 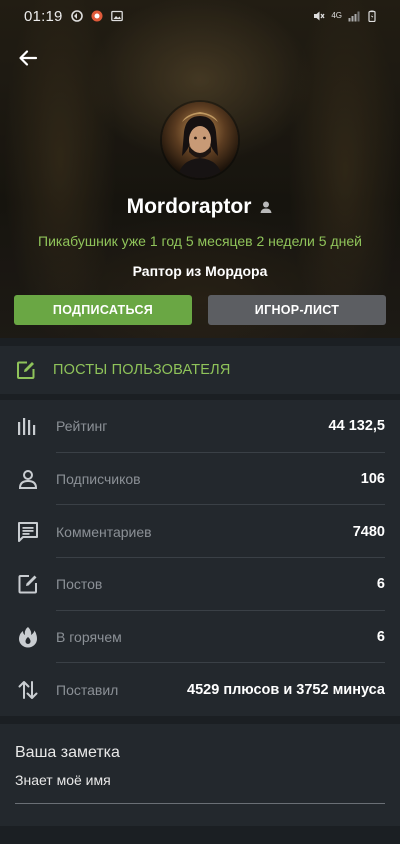 What do you see at coordinates (372, 479) in the screenshot?
I see `stat-value: 106` at bounding box center [372, 479].